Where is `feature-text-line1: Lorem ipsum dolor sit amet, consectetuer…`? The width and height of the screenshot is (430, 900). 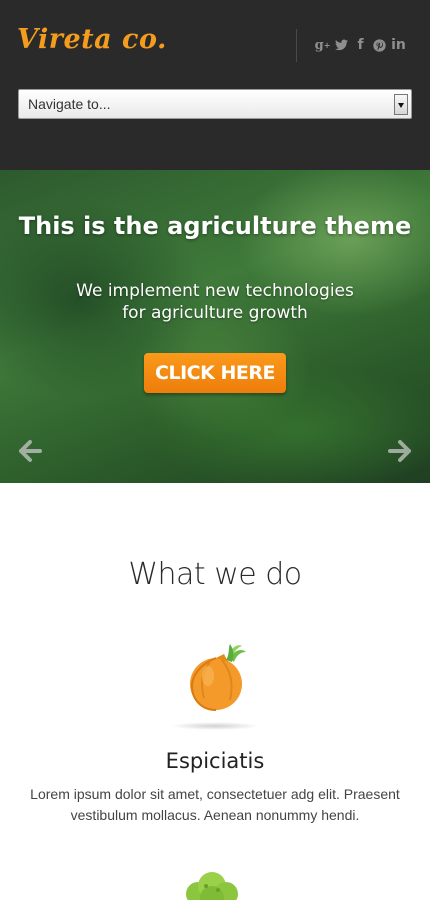
feature-text-line1: Lorem ipsum dolor sit amet, consectetuer… is located at coordinates (215, 794).